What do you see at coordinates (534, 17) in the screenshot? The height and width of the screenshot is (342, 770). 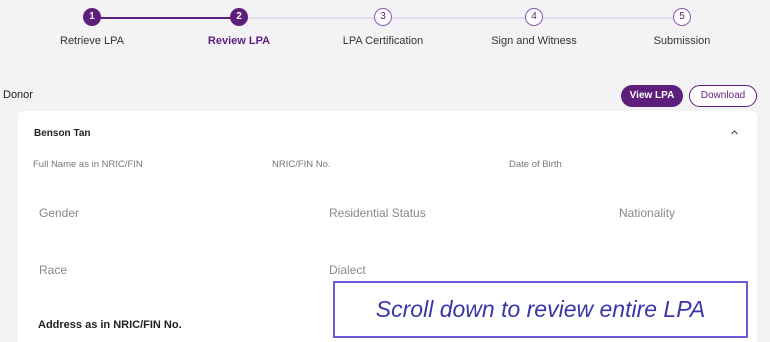 I see `step-number: 4` at bounding box center [534, 17].